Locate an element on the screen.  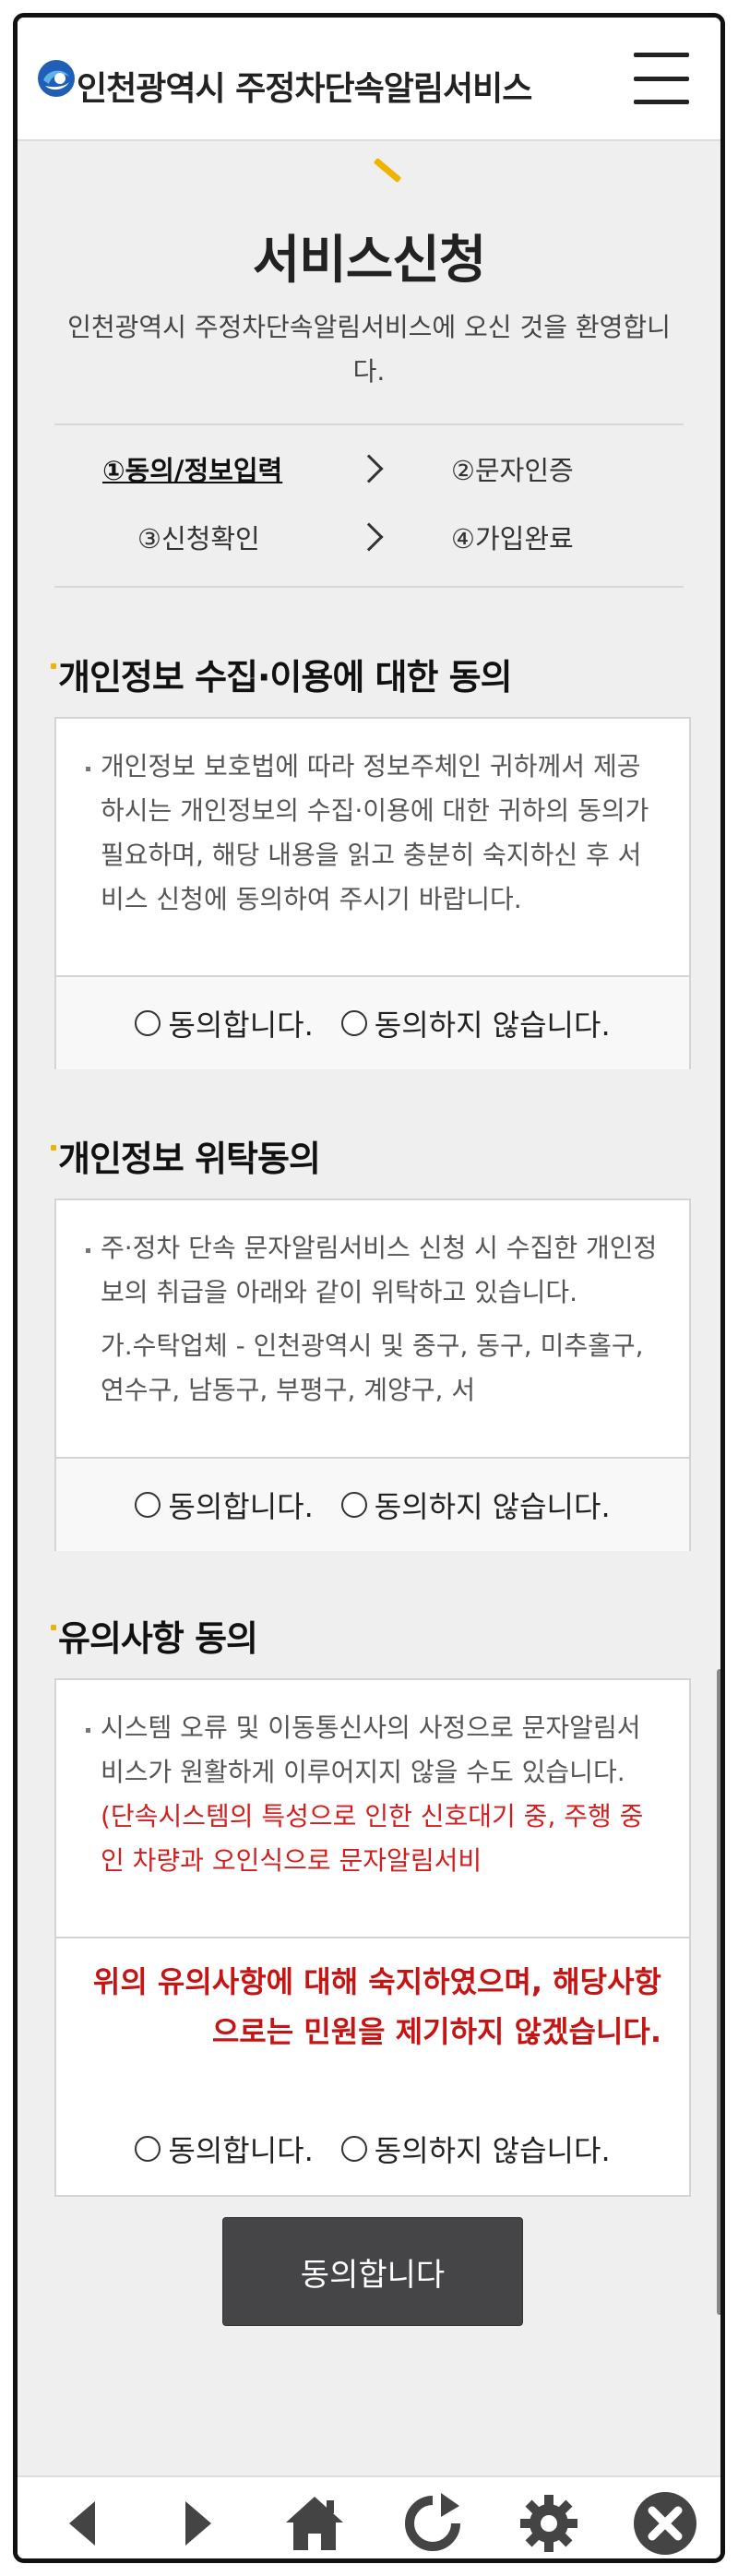
section-title-privacy-collect: 개인정보 수집·이용에 대한 동의 is located at coordinates (285, 677).